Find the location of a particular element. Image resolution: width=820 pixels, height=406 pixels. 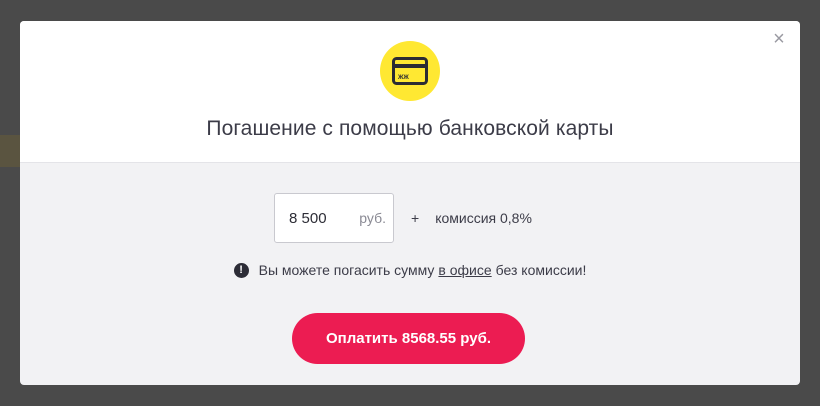

close-button: × is located at coordinates (779, 39).